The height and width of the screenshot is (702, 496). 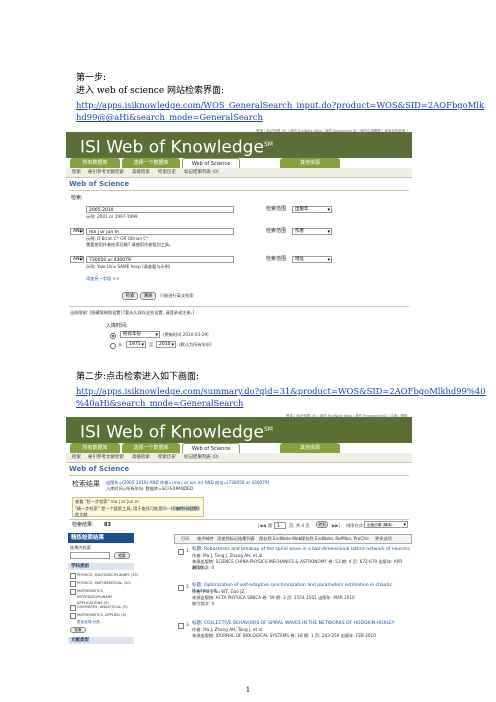 What do you see at coordinates (335, 539) in the screenshot?
I see `save-endnote-button: 保存到 EndNote, RefMan, ProCite` at bounding box center [335, 539].